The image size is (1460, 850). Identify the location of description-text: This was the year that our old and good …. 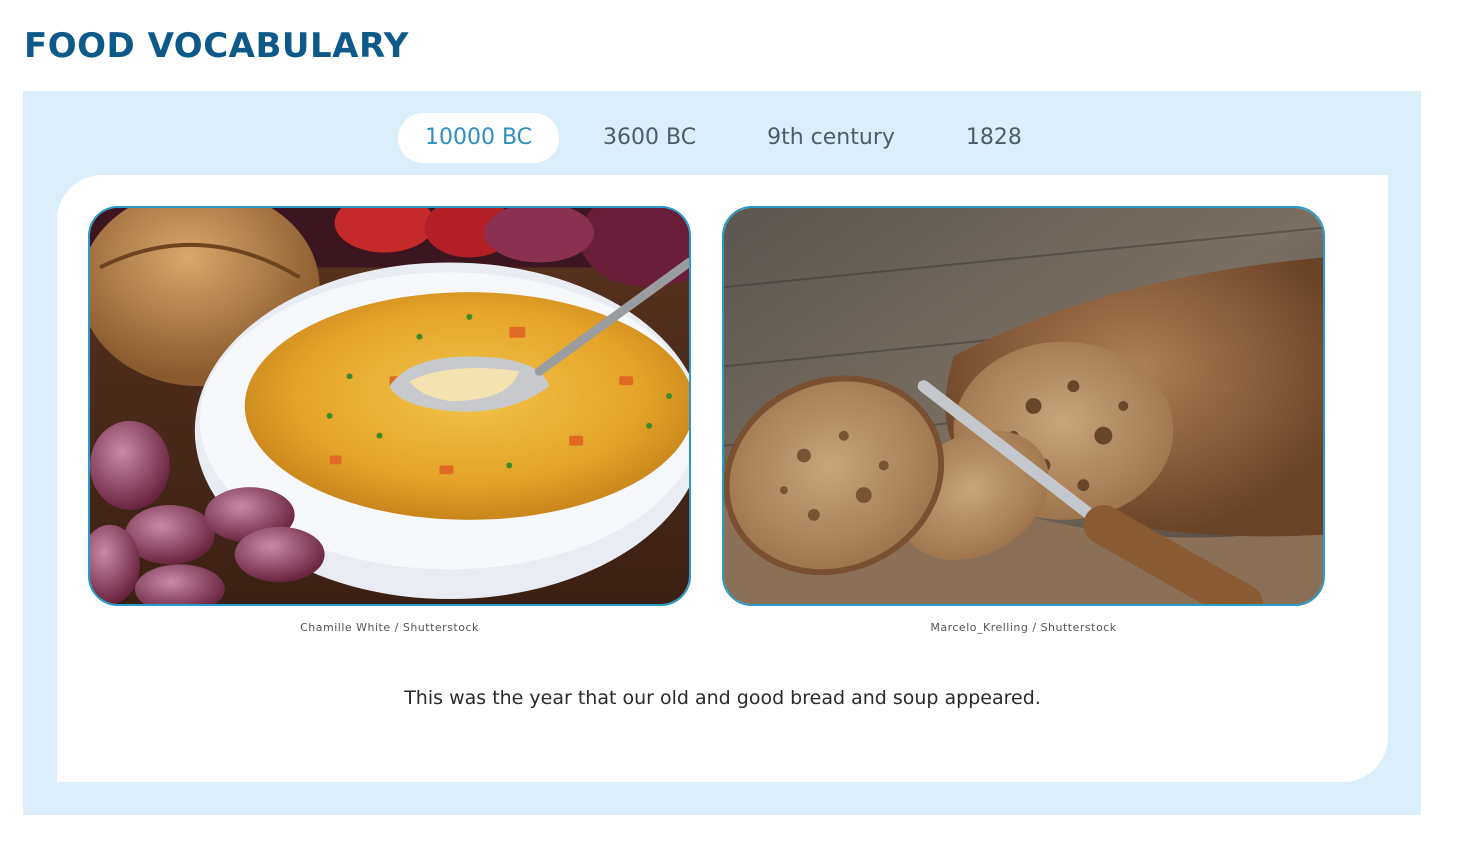
(722, 698).